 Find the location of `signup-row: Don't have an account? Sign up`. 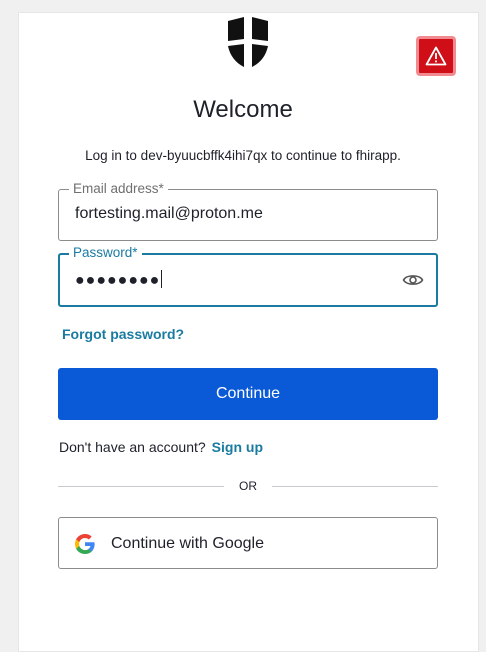

signup-row: Don't have an account? Sign up is located at coordinates (161, 447).